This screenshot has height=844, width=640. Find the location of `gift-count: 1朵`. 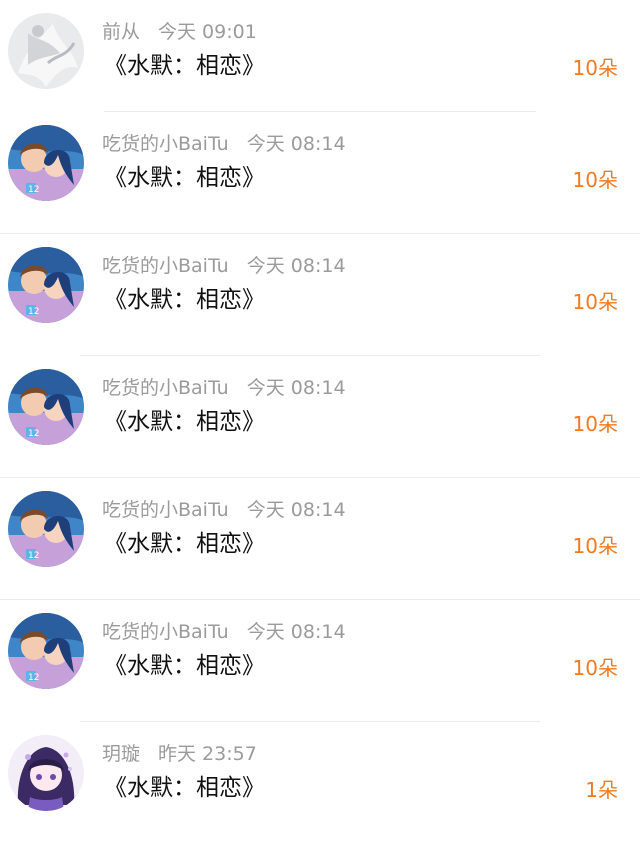

gift-count: 1朵 is located at coordinates (601, 790).